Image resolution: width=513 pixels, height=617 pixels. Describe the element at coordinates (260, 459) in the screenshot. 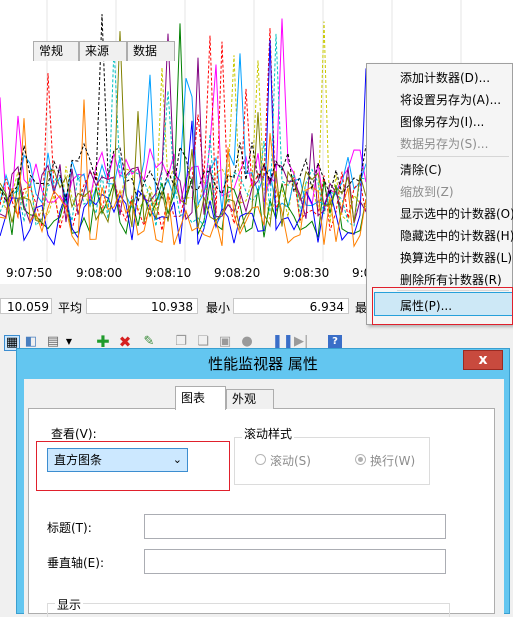

I see `scroll-radio` at that location.